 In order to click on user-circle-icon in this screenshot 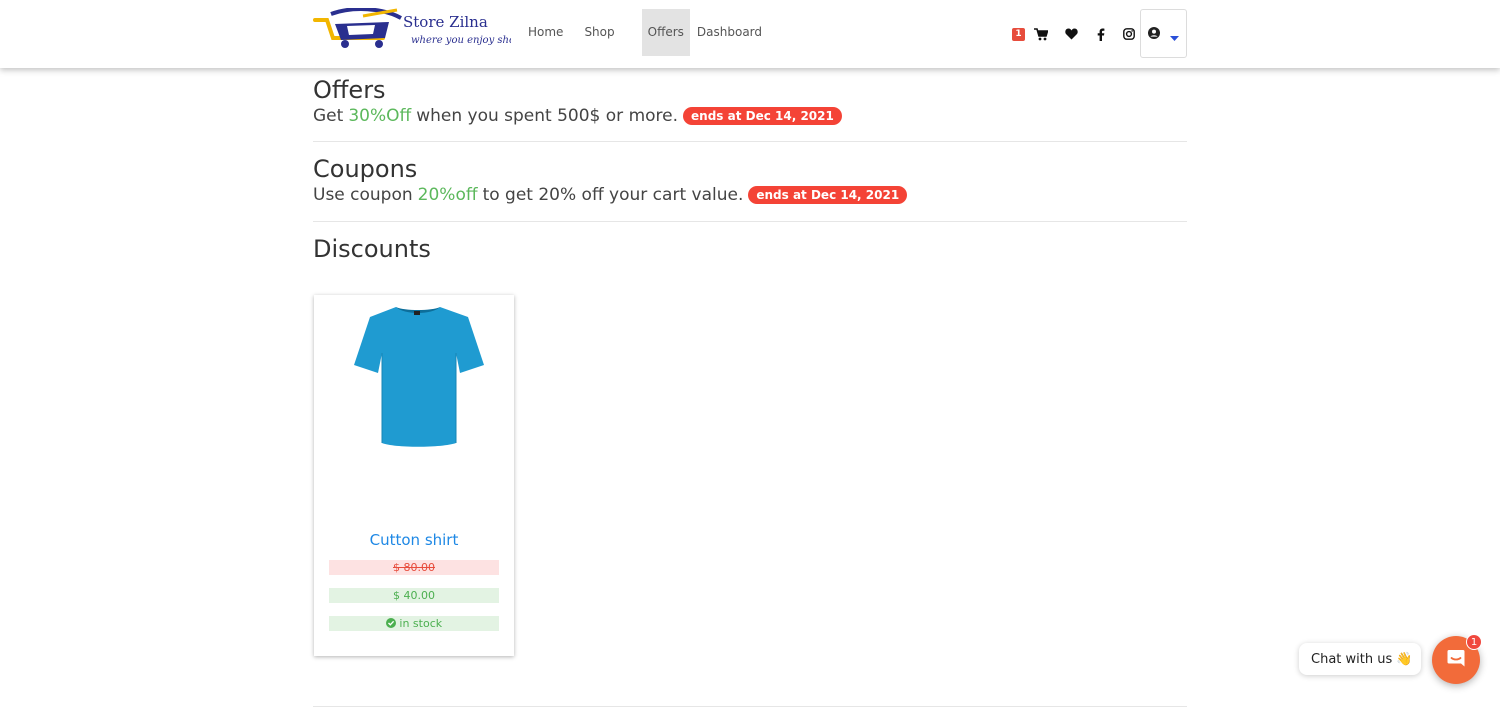, I will do `click(1154, 33)`.